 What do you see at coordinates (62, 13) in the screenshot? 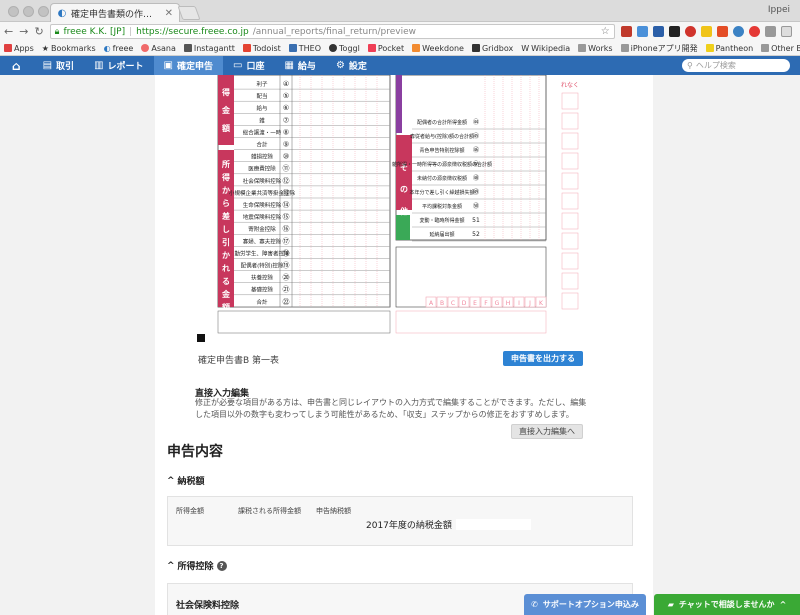
I see `freee-favicon-icon: ◐` at bounding box center [62, 13].